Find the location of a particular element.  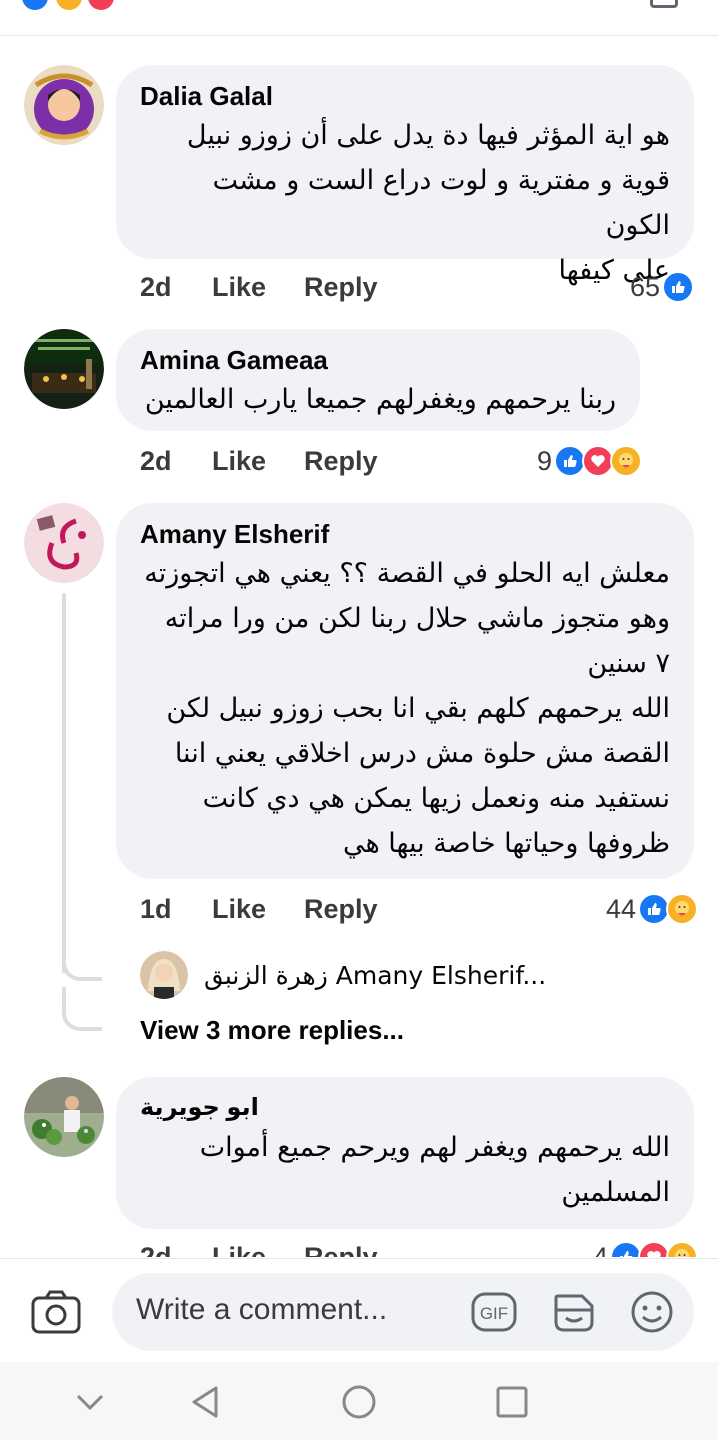

comment-composer: Write a comment... GIF is located at coordinates (359, 1310).